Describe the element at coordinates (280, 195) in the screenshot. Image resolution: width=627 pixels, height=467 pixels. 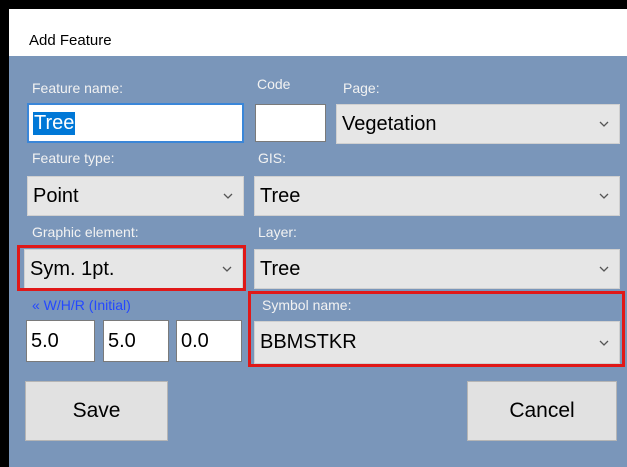
I see `gis-select-value: Tree` at that location.